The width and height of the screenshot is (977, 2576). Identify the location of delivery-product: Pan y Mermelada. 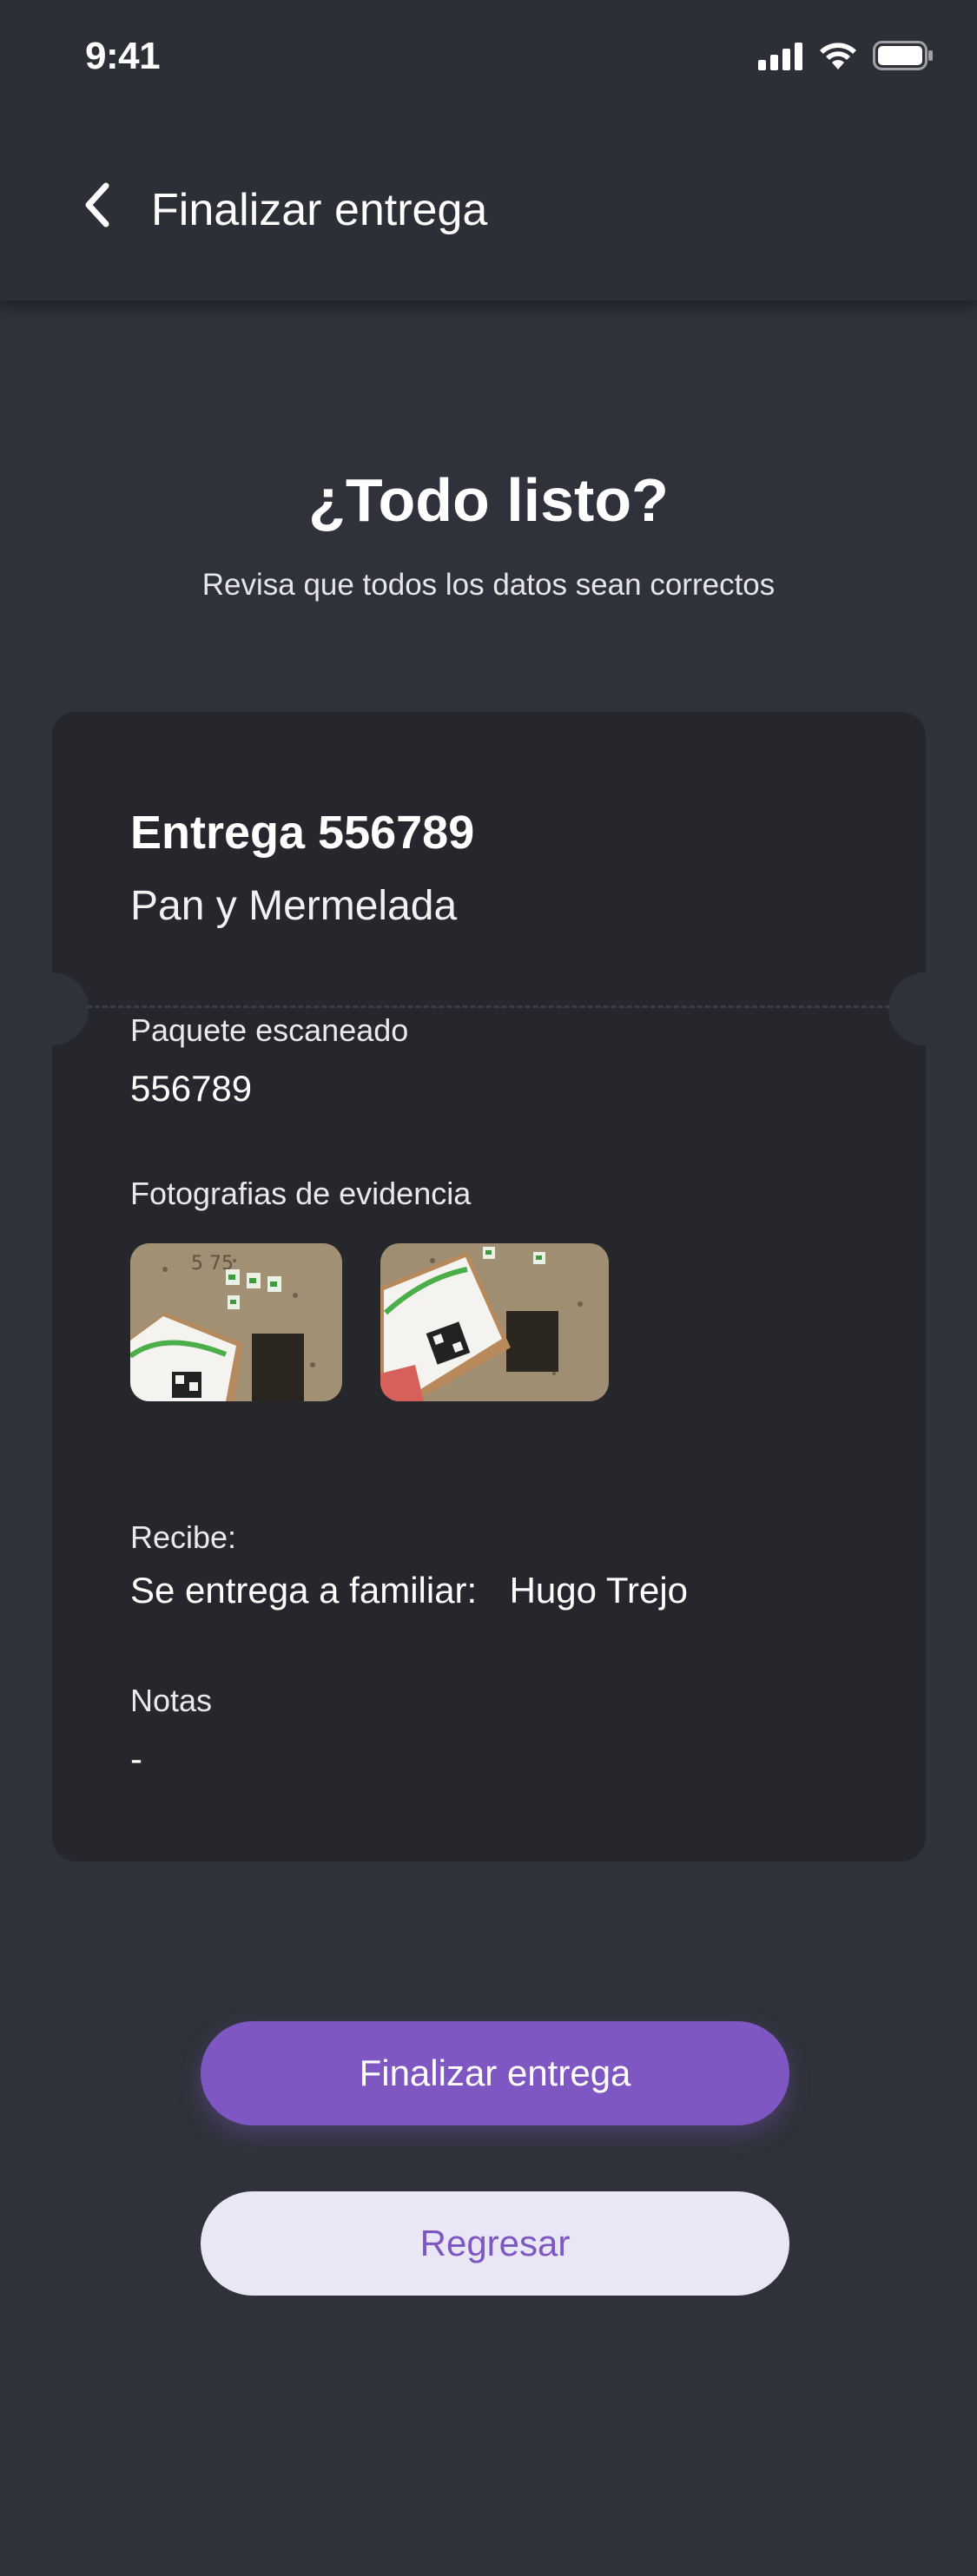
(294, 906).